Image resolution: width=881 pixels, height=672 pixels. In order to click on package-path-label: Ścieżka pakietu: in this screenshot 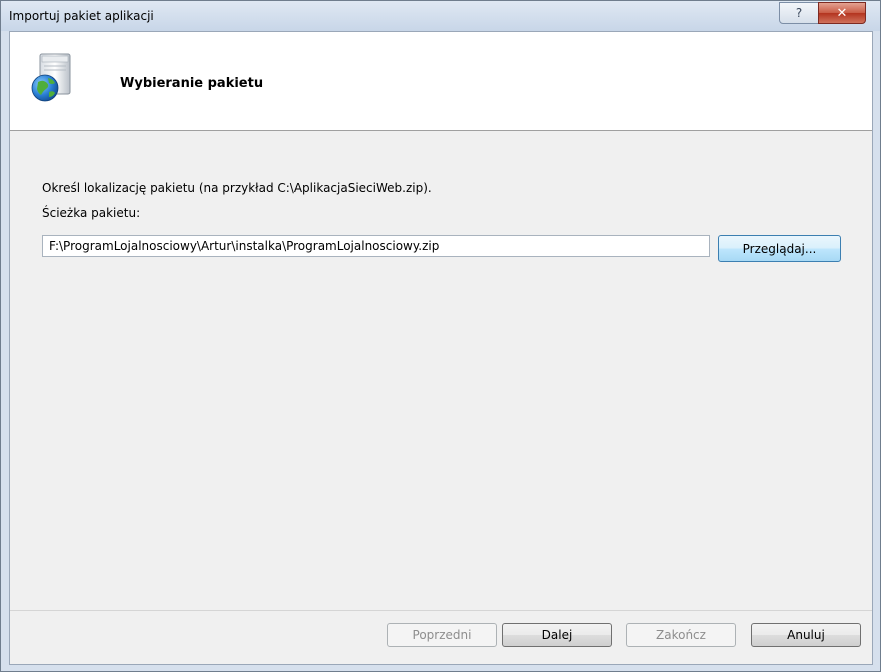, I will do `click(91, 213)`.